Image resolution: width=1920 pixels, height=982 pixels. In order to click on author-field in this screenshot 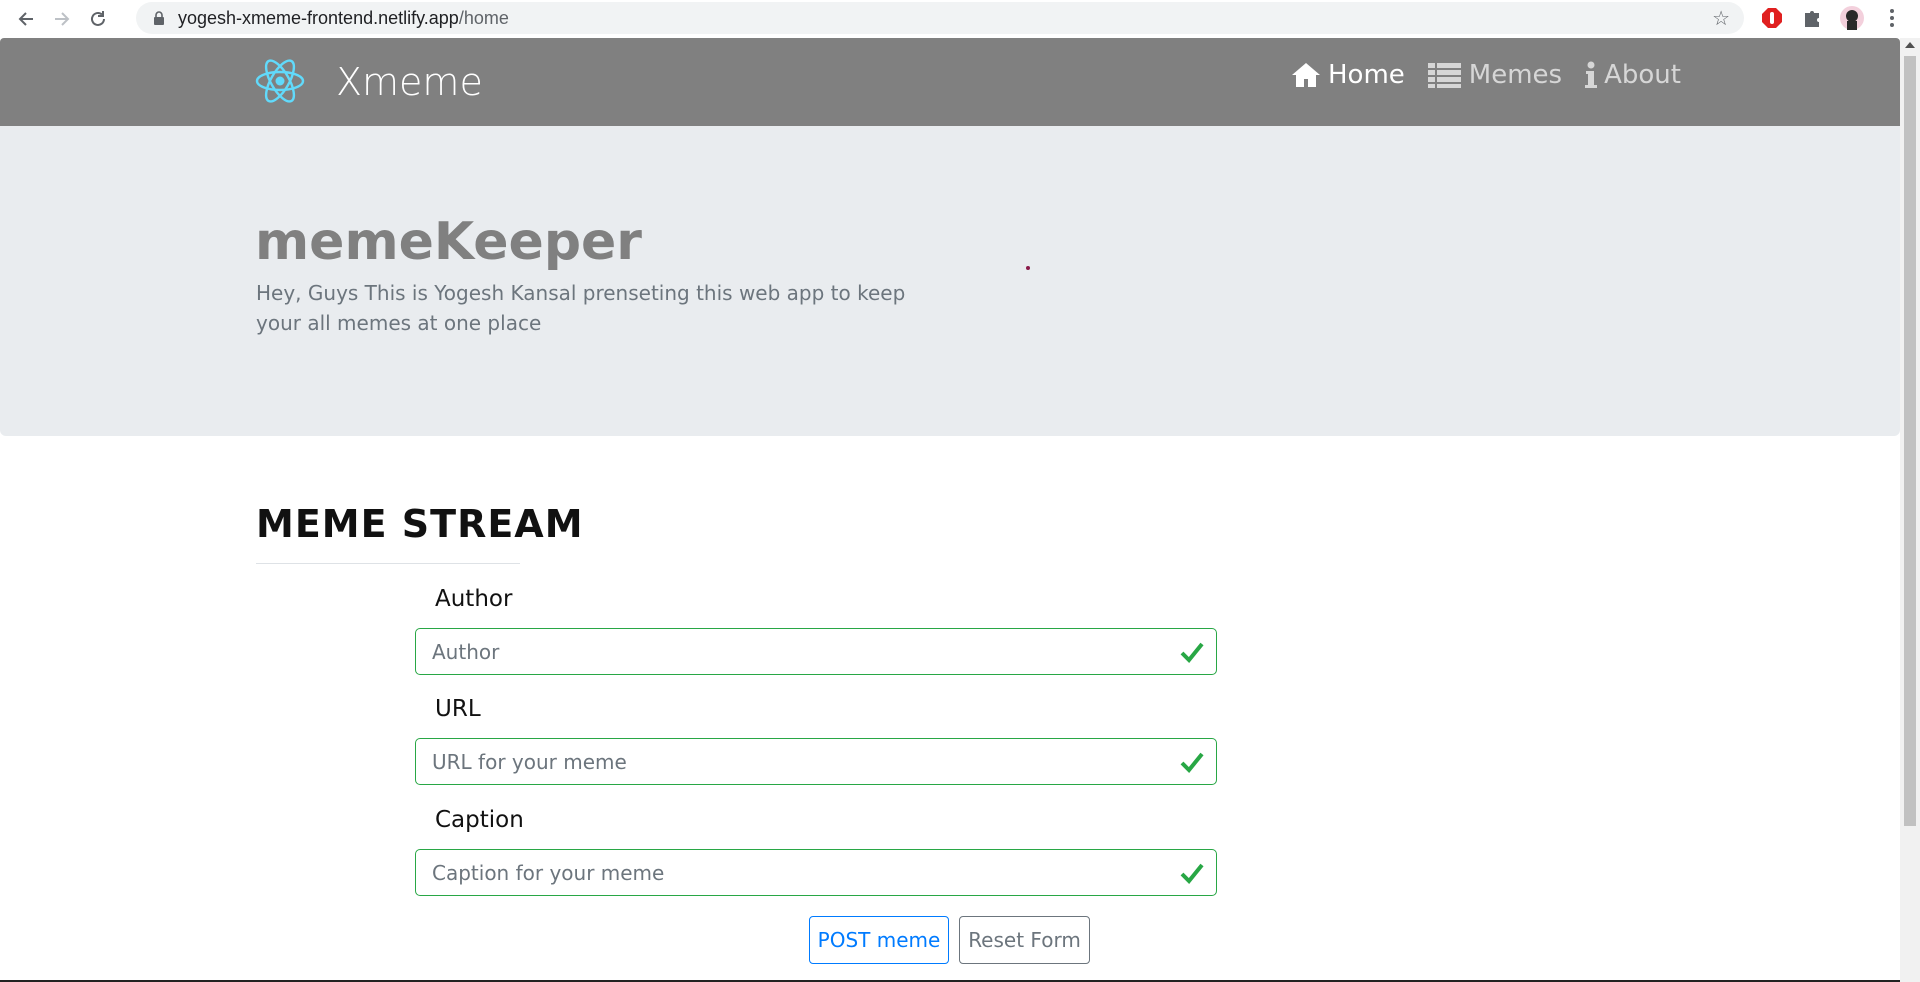, I will do `click(816, 651)`.